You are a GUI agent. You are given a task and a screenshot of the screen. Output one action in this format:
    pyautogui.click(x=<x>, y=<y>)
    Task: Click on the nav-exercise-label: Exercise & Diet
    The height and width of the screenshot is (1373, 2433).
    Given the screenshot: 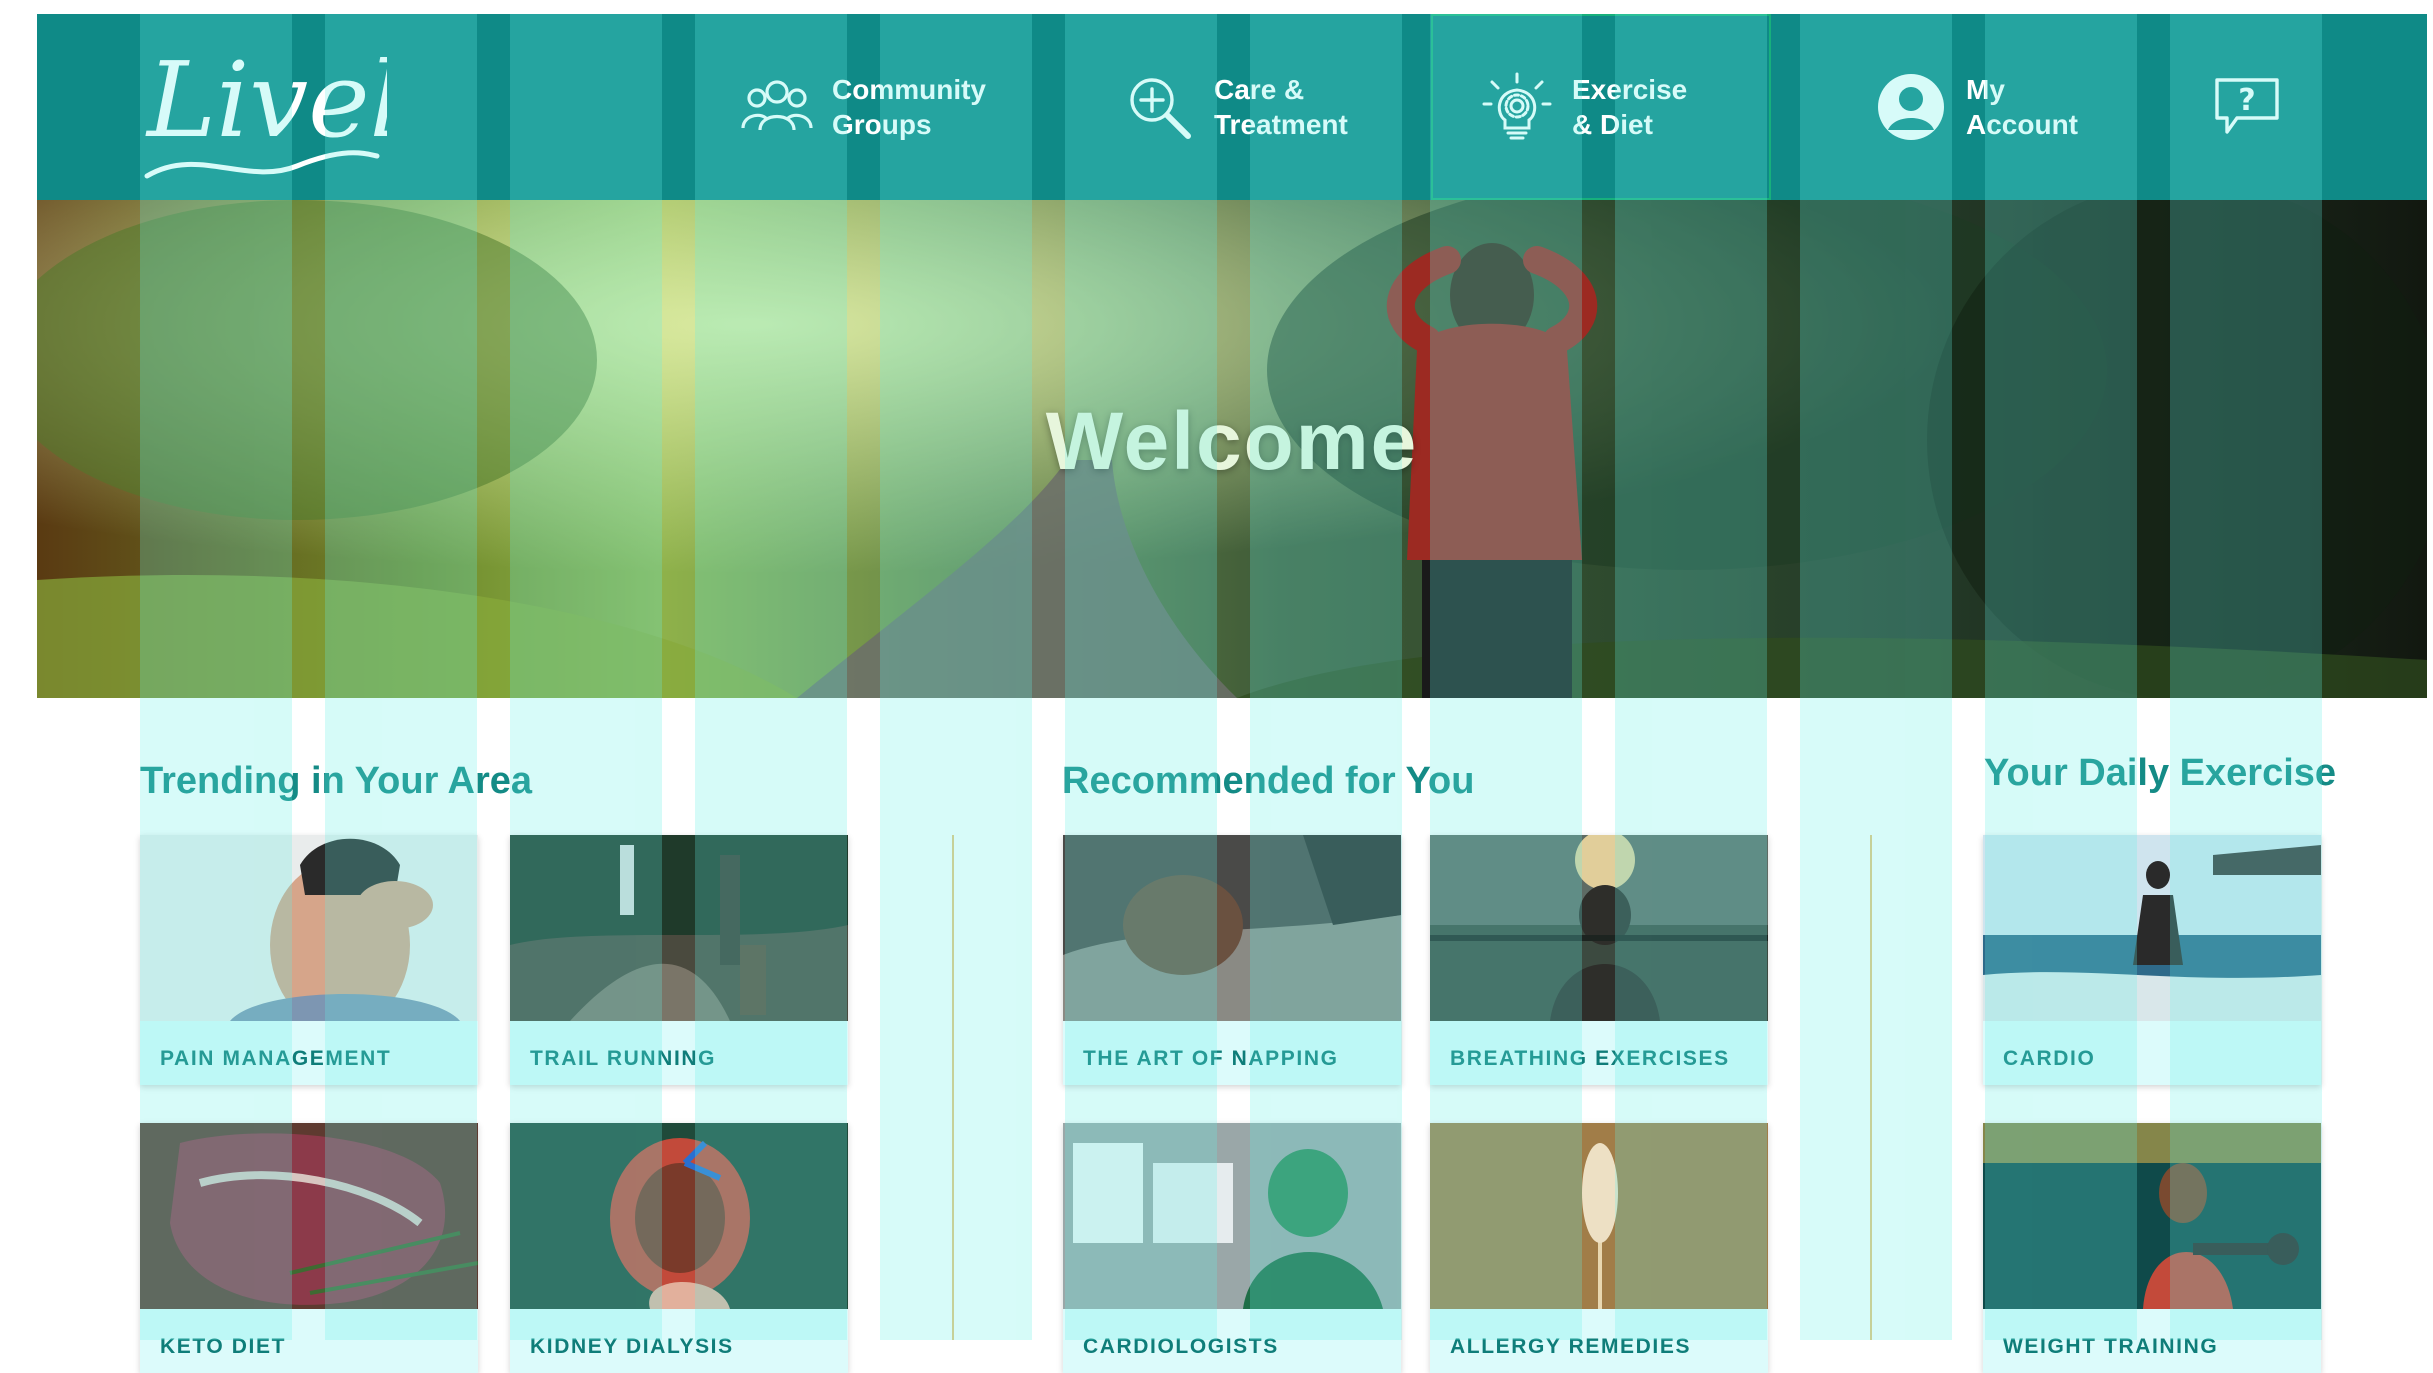 What is the action you would take?
    pyautogui.click(x=1630, y=107)
    